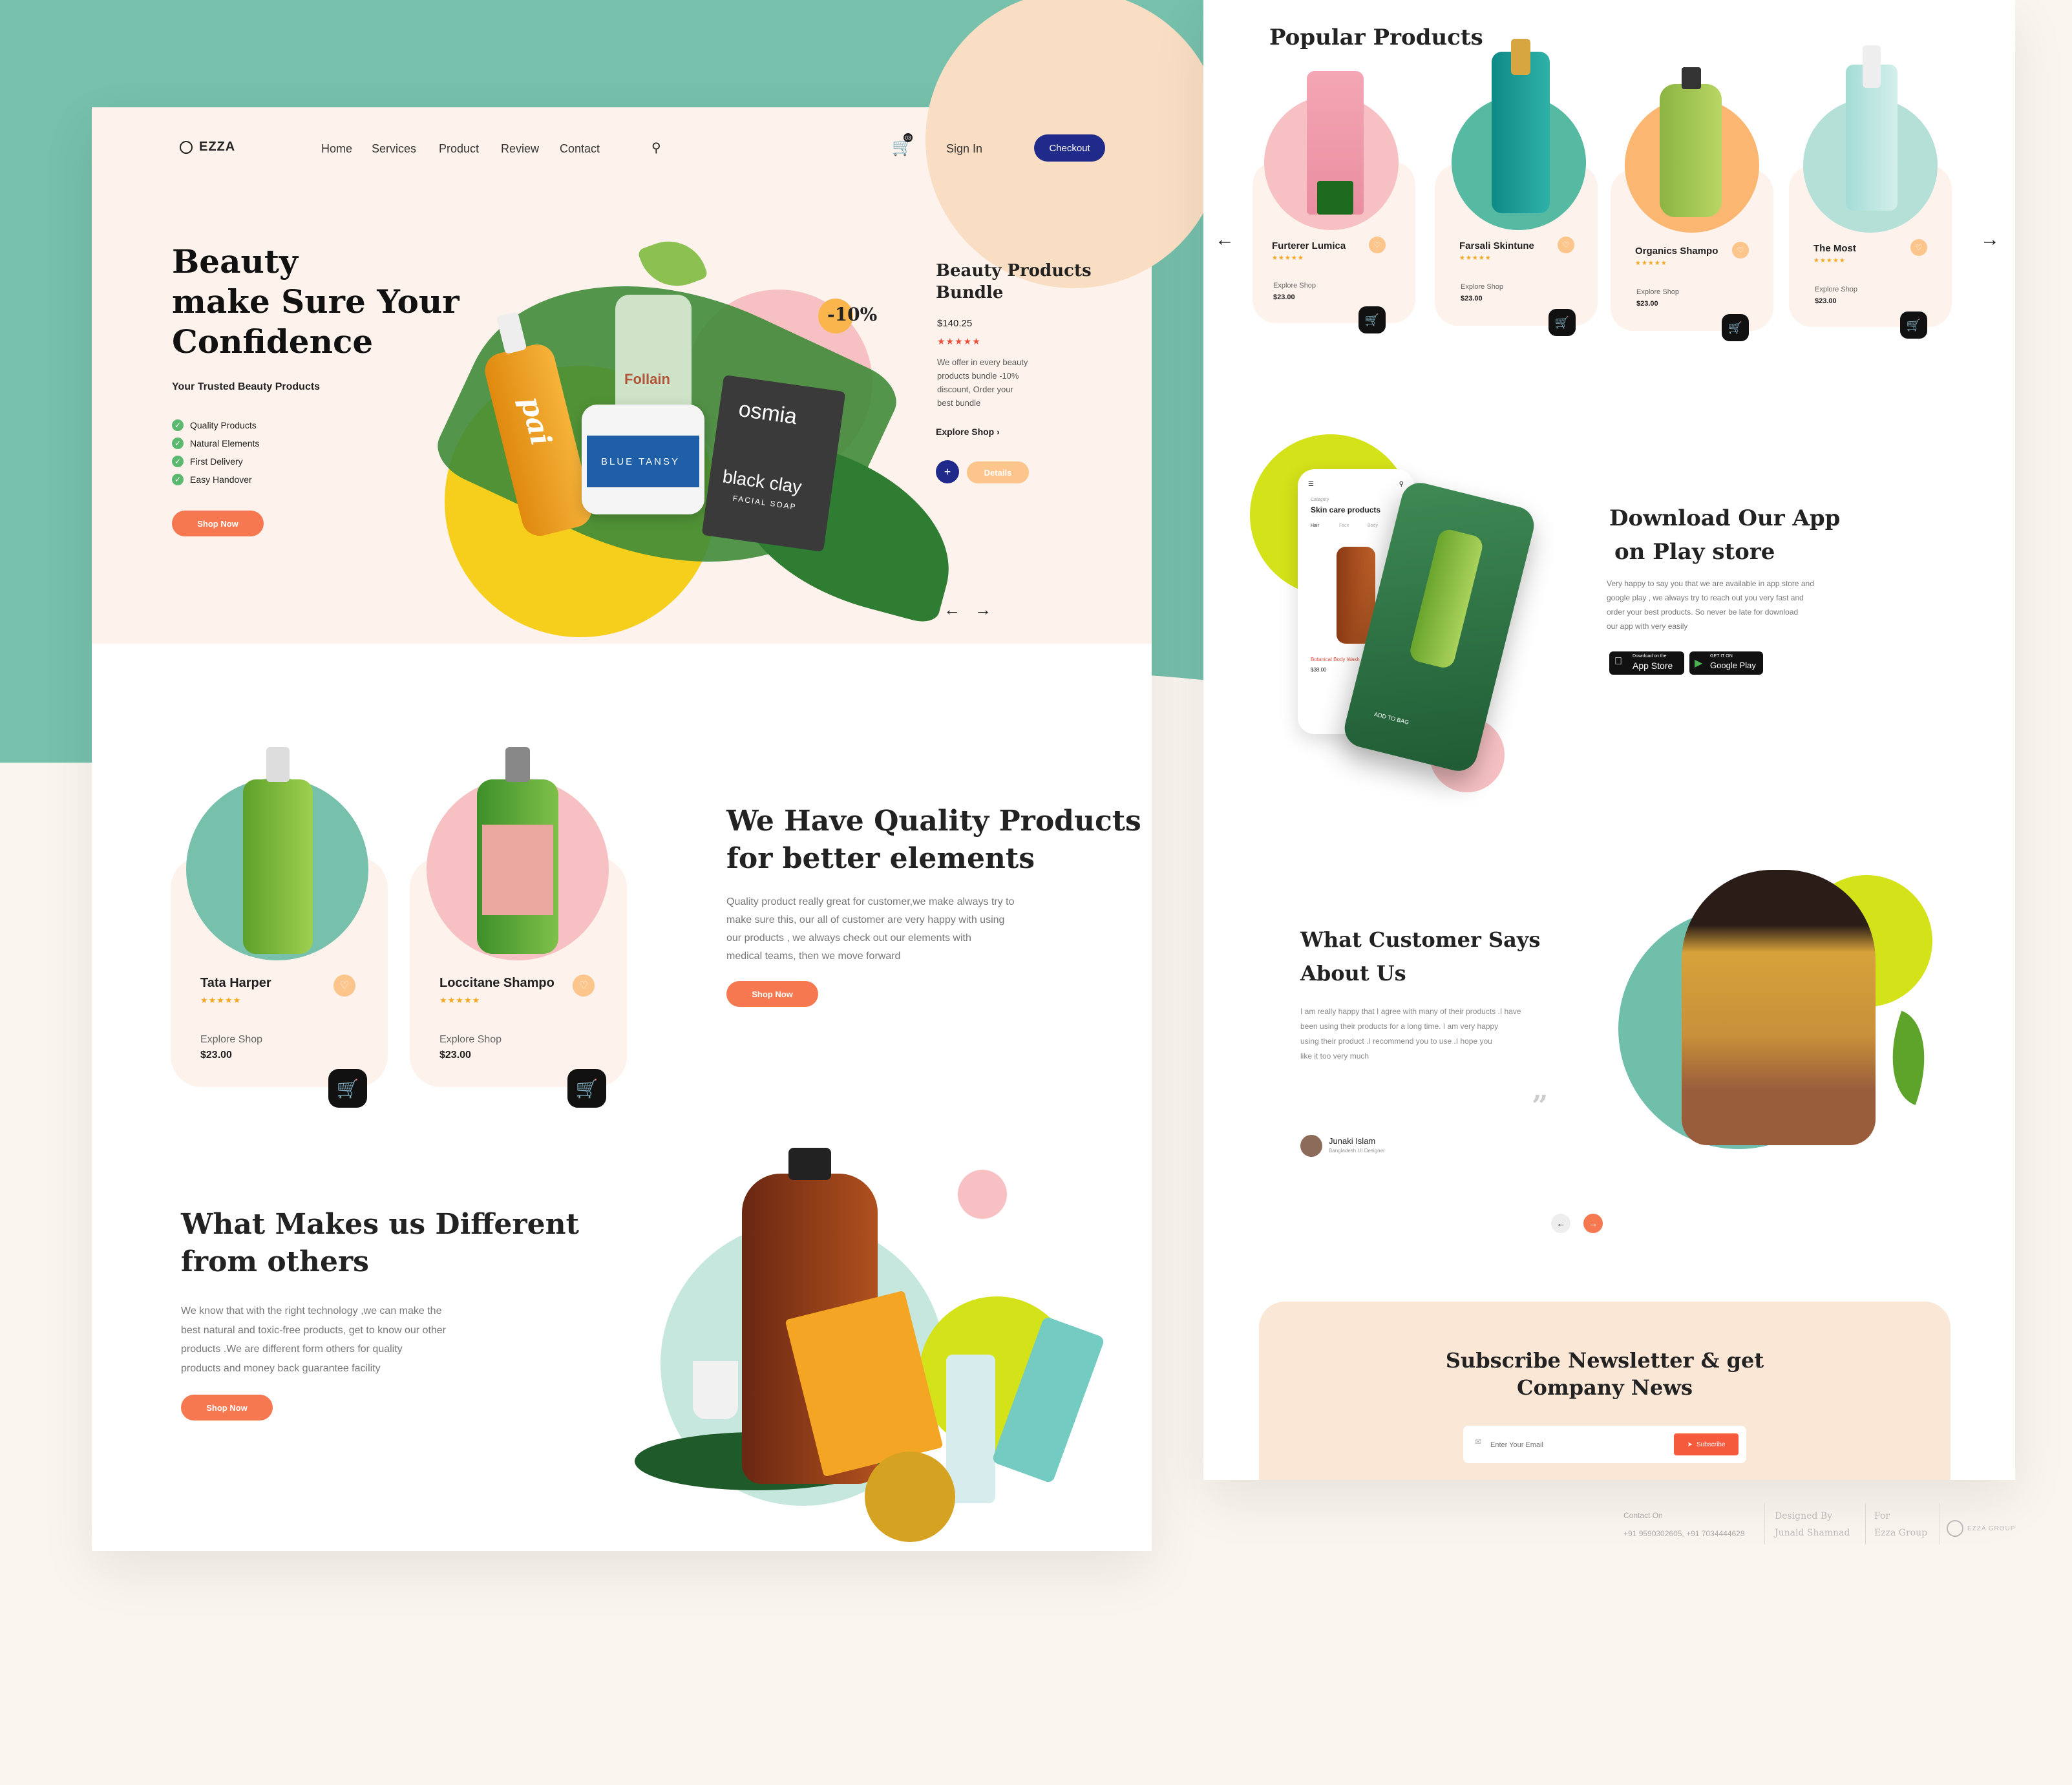 Image resolution: width=2072 pixels, height=1785 pixels. I want to click on app-store-button:  Download on the App Store, so click(1646, 663).